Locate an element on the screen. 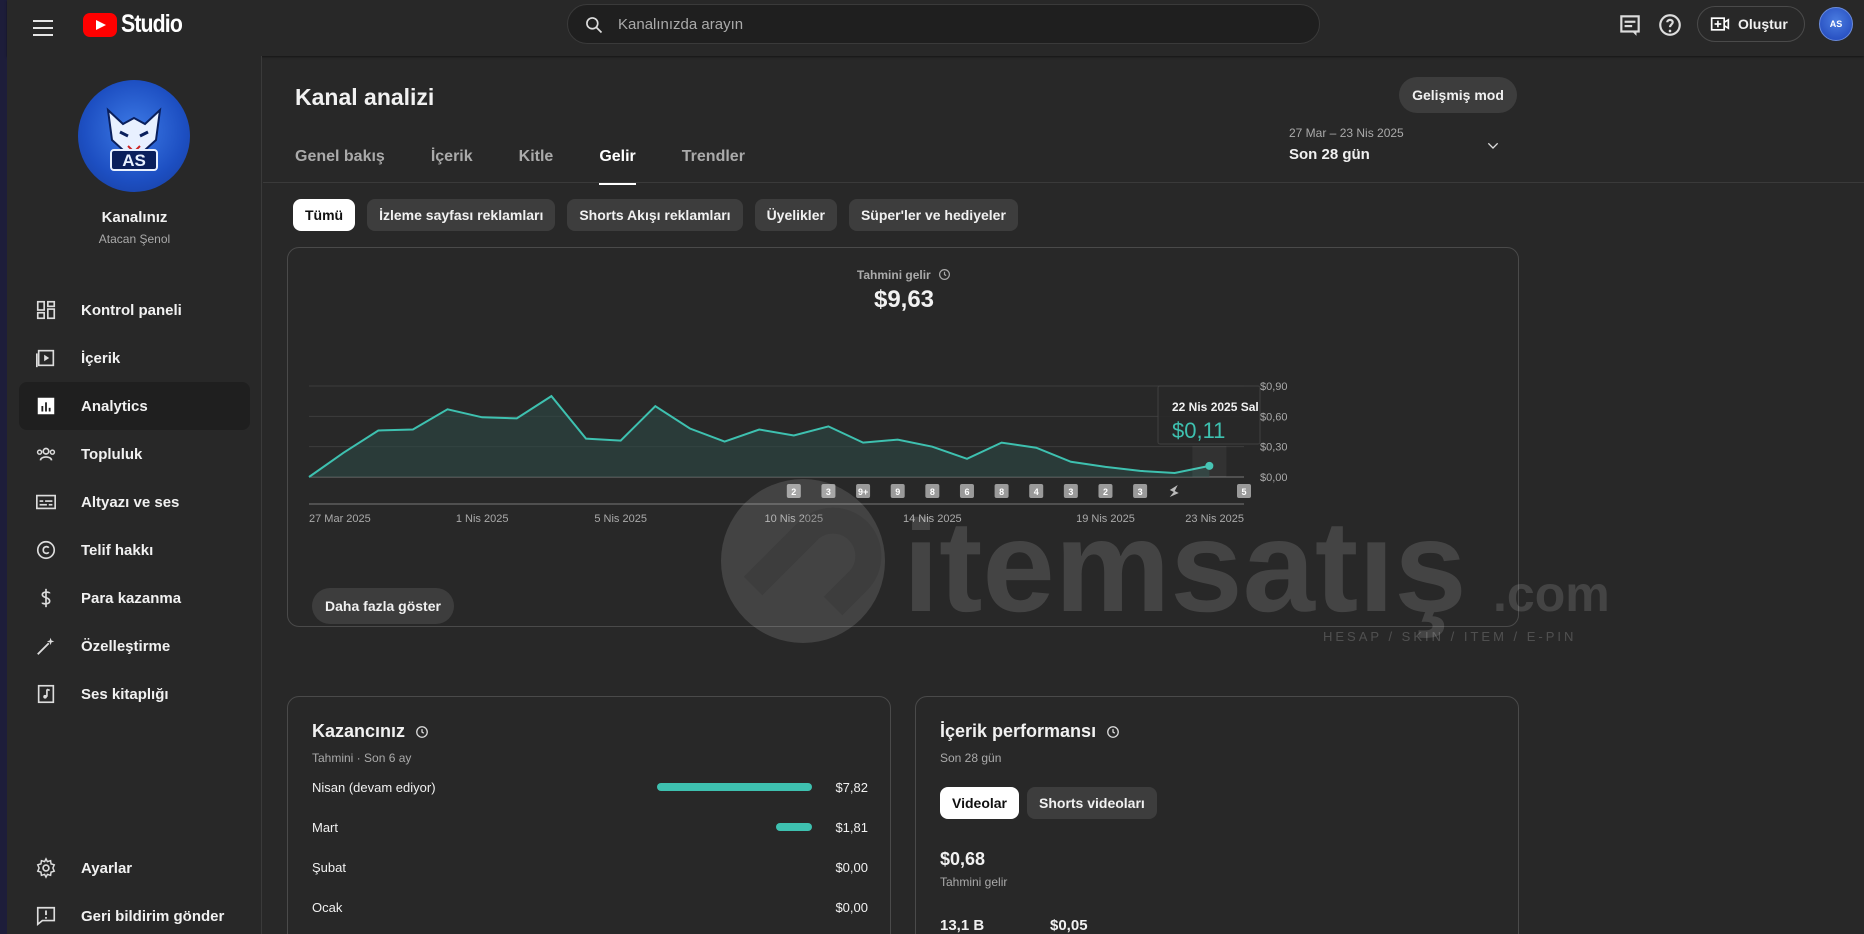 The image size is (1864, 934). help-icon is located at coordinates (1670, 25).